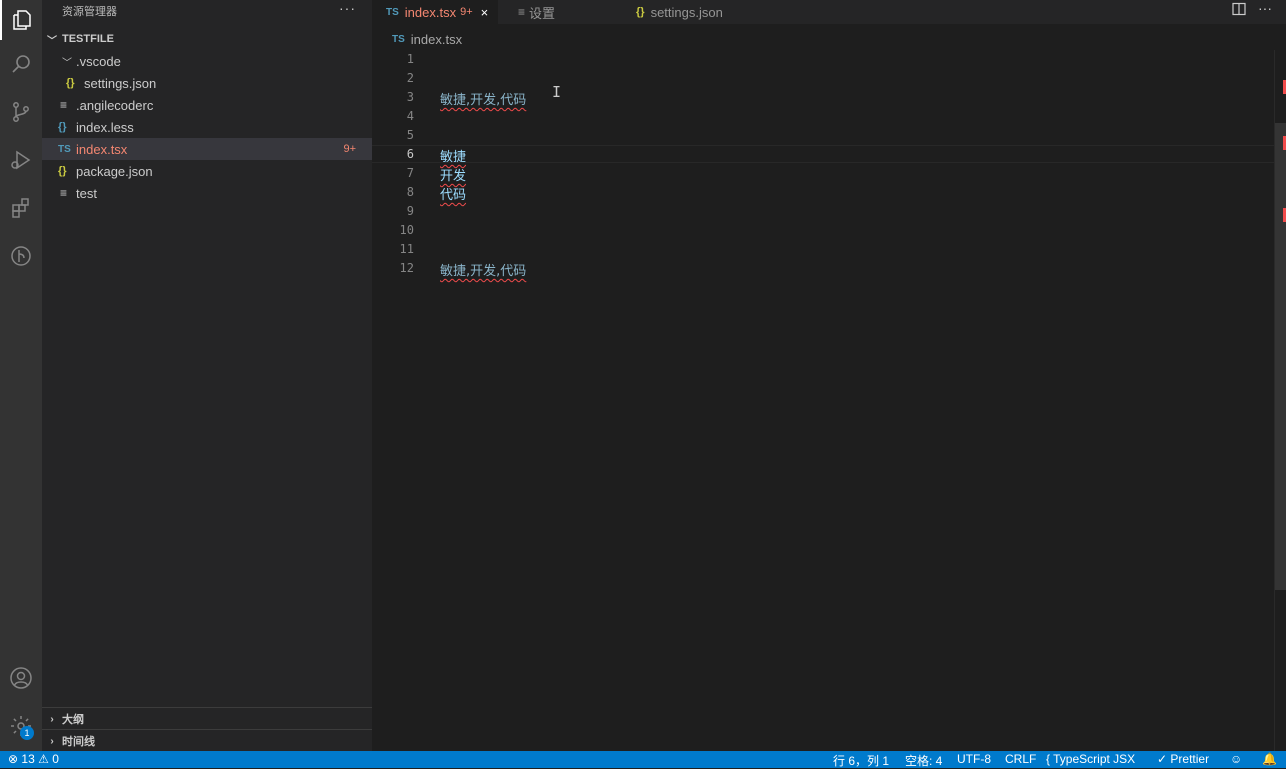 This screenshot has width=1286, height=769. Describe the element at coordinates (410, 116) in the screenshot. I see `line-number: 4` at that location.